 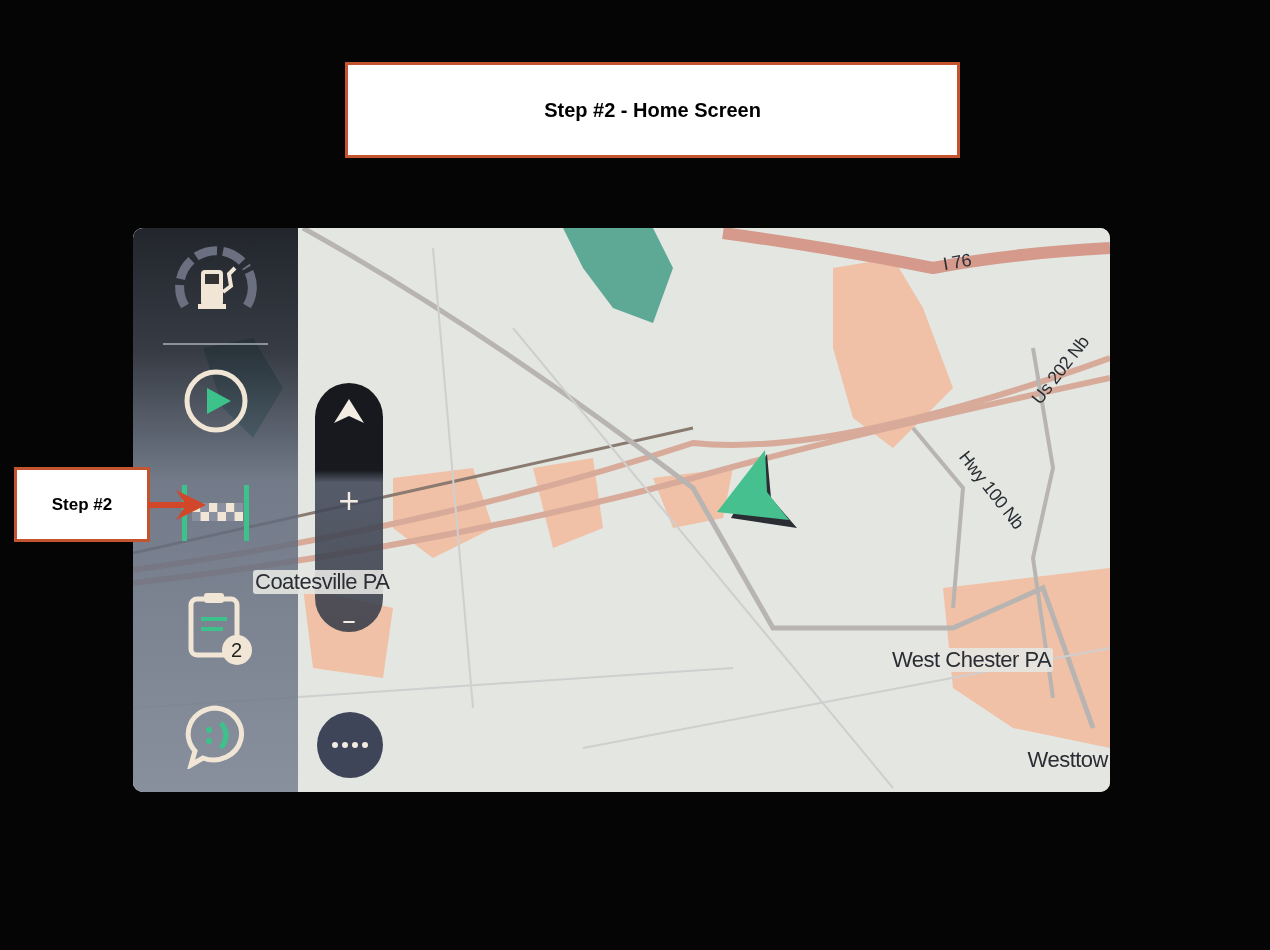 I want to click on road-label: Us 202 Nb, so click(x=1060, y=370).